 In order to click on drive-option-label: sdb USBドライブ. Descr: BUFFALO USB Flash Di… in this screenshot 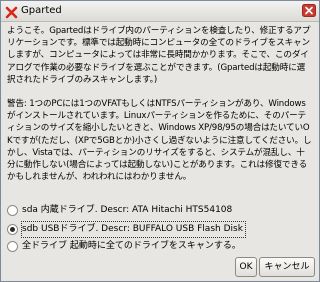, I will do `click(133, 229)`.